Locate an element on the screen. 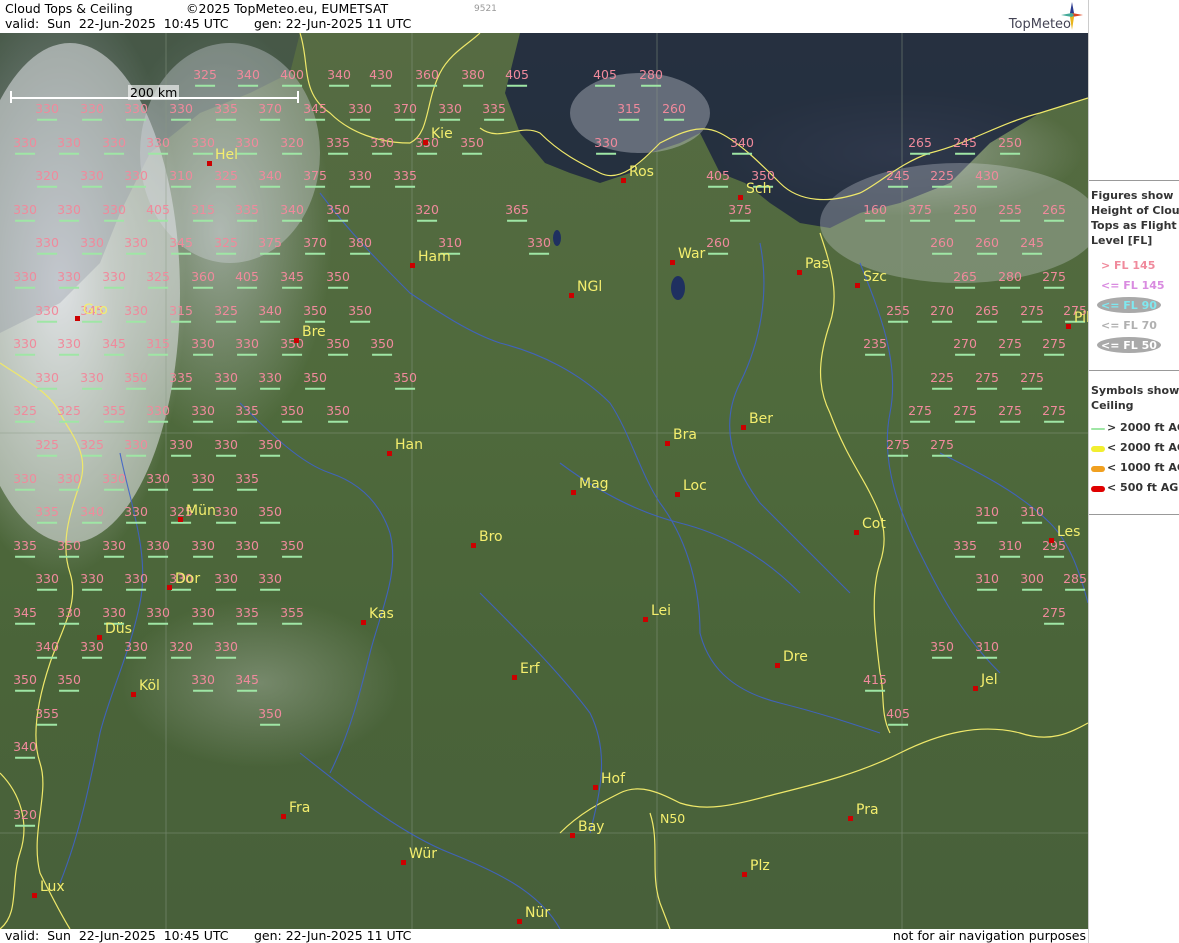 This screenshot has height=943, width=1179. flight-level-label: > FL 145 is located at coordinates (1128, 265).